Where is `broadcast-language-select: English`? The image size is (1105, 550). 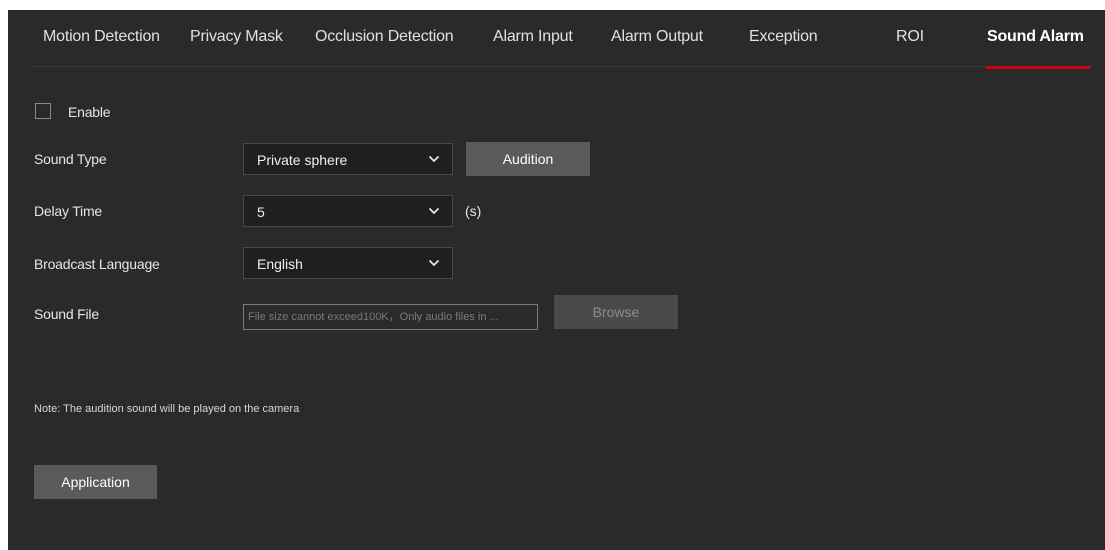 broadcast-language-select: English is located at coordinates (348, 263).